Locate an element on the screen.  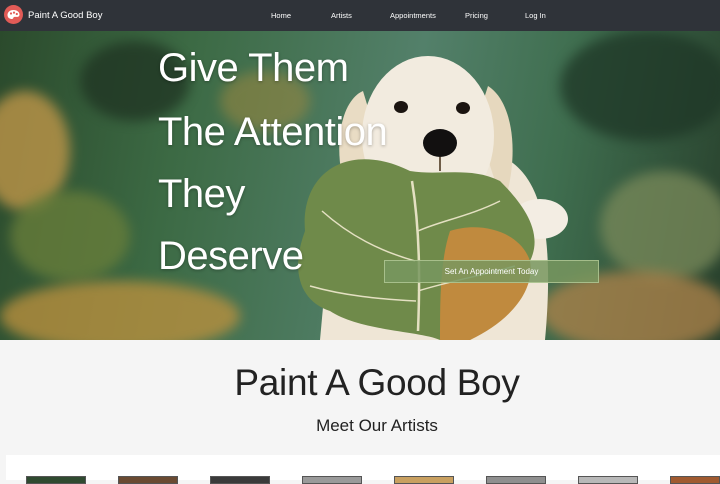
set-appointment-button: Set An Appointment Today is located at coordinates (491, 271).